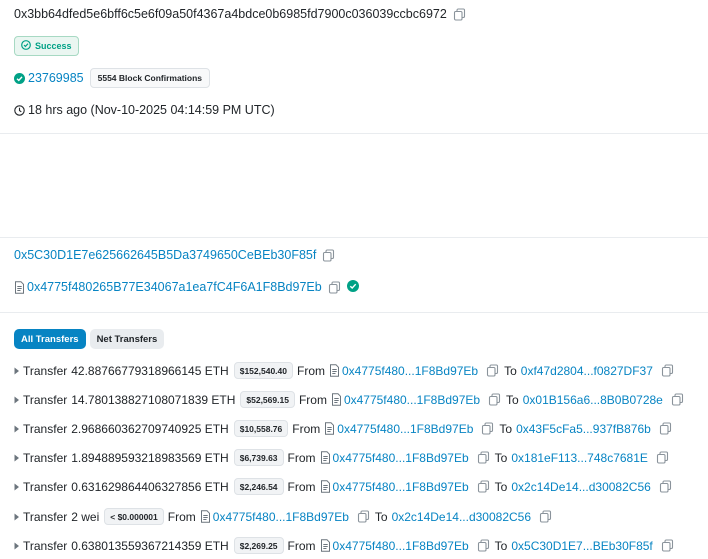 The image size is (708, 559). What do you see at coordinates (150, 457) in the screenshot?
I see `transfer-amount: 1.894889593218983569 ETH` at bounding box center [150, 457].